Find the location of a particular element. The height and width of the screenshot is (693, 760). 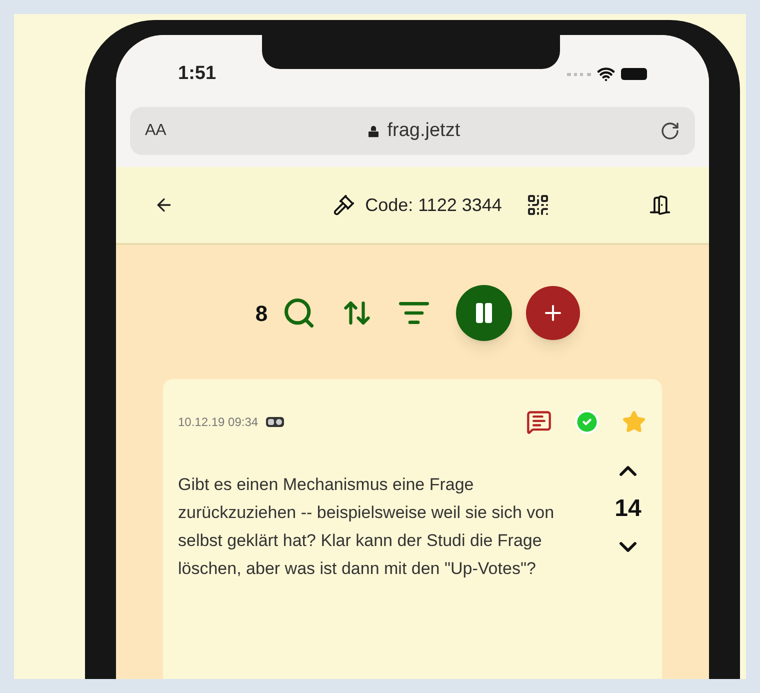

projector-icon is located at coordinates (275, 422).